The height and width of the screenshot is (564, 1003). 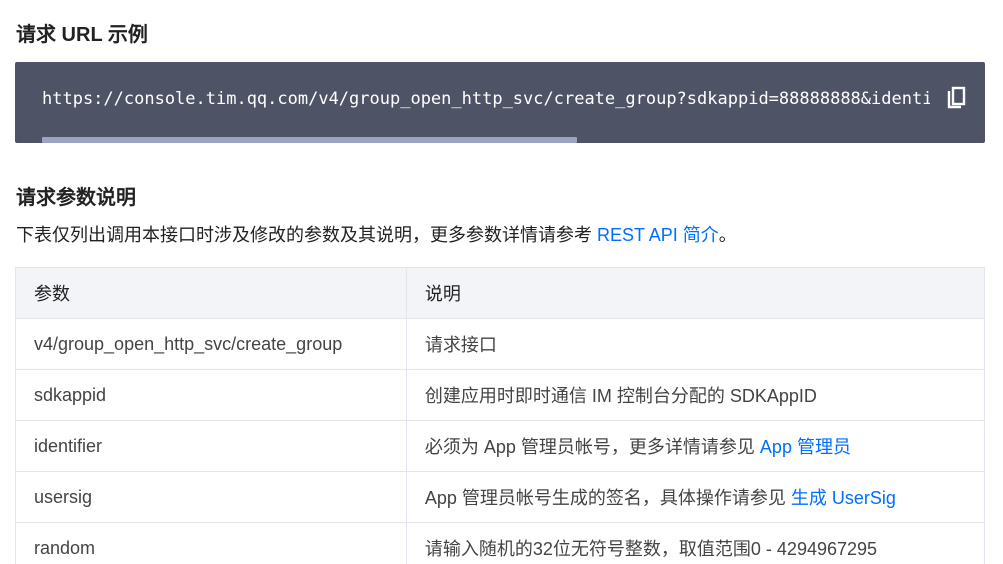 I want to click on doc-link: 生成 UserSig, so click(x=843, y=498).